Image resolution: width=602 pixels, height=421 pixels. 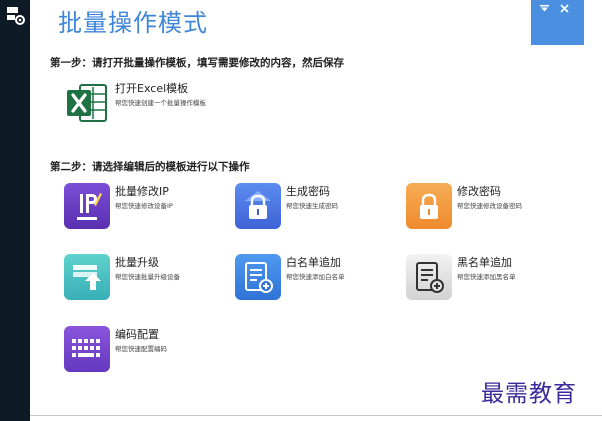 What do you see at coordinates (87, 277) in the screenshot?
I see `upgrade-icon` at bounding box center [87, 277].